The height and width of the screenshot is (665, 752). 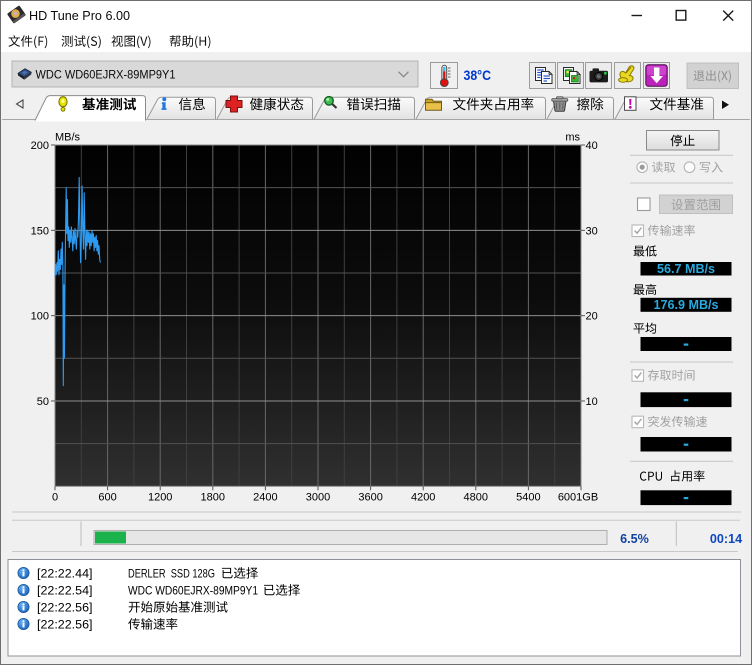 I want to click on svg-text: 10, so click(x=592, y=402).